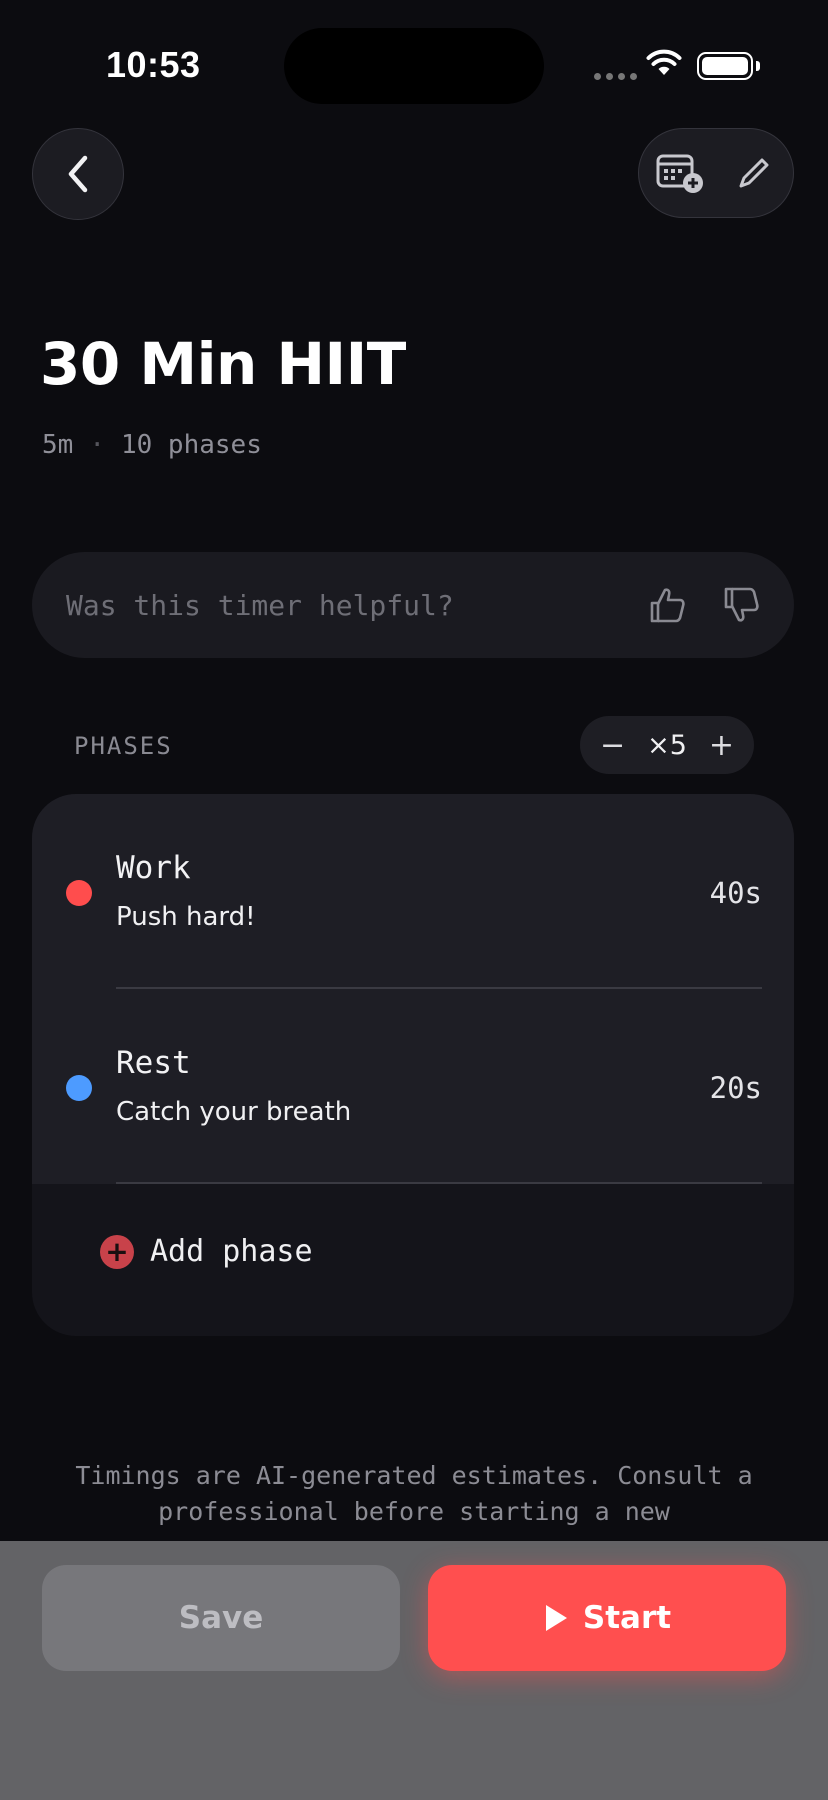 The height and width of the screenshot is (1800, 828). What do you see at coordinates (668, 605) in the screenshot?
I see `thumbs-up-icon` at bounding box center [668, 605].